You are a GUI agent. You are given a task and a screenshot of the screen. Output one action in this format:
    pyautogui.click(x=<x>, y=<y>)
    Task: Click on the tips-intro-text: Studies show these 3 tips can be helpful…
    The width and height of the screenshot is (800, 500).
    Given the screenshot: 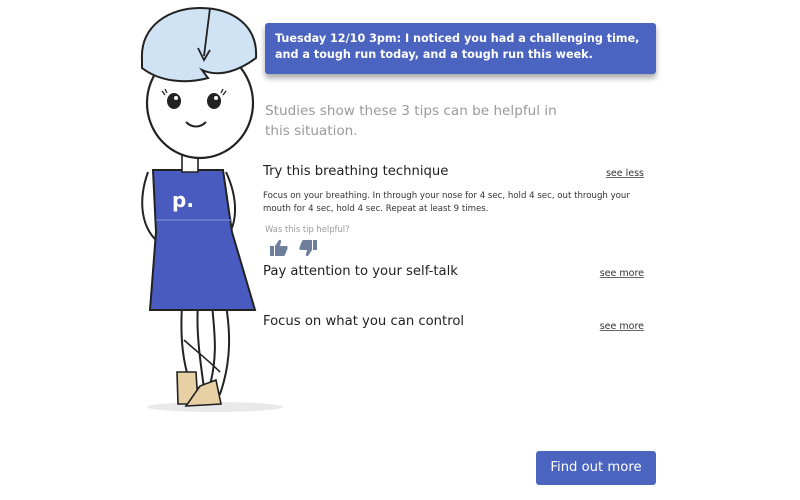 What is the action you would take?
    pyautogui.click(x=411, y=121)
    